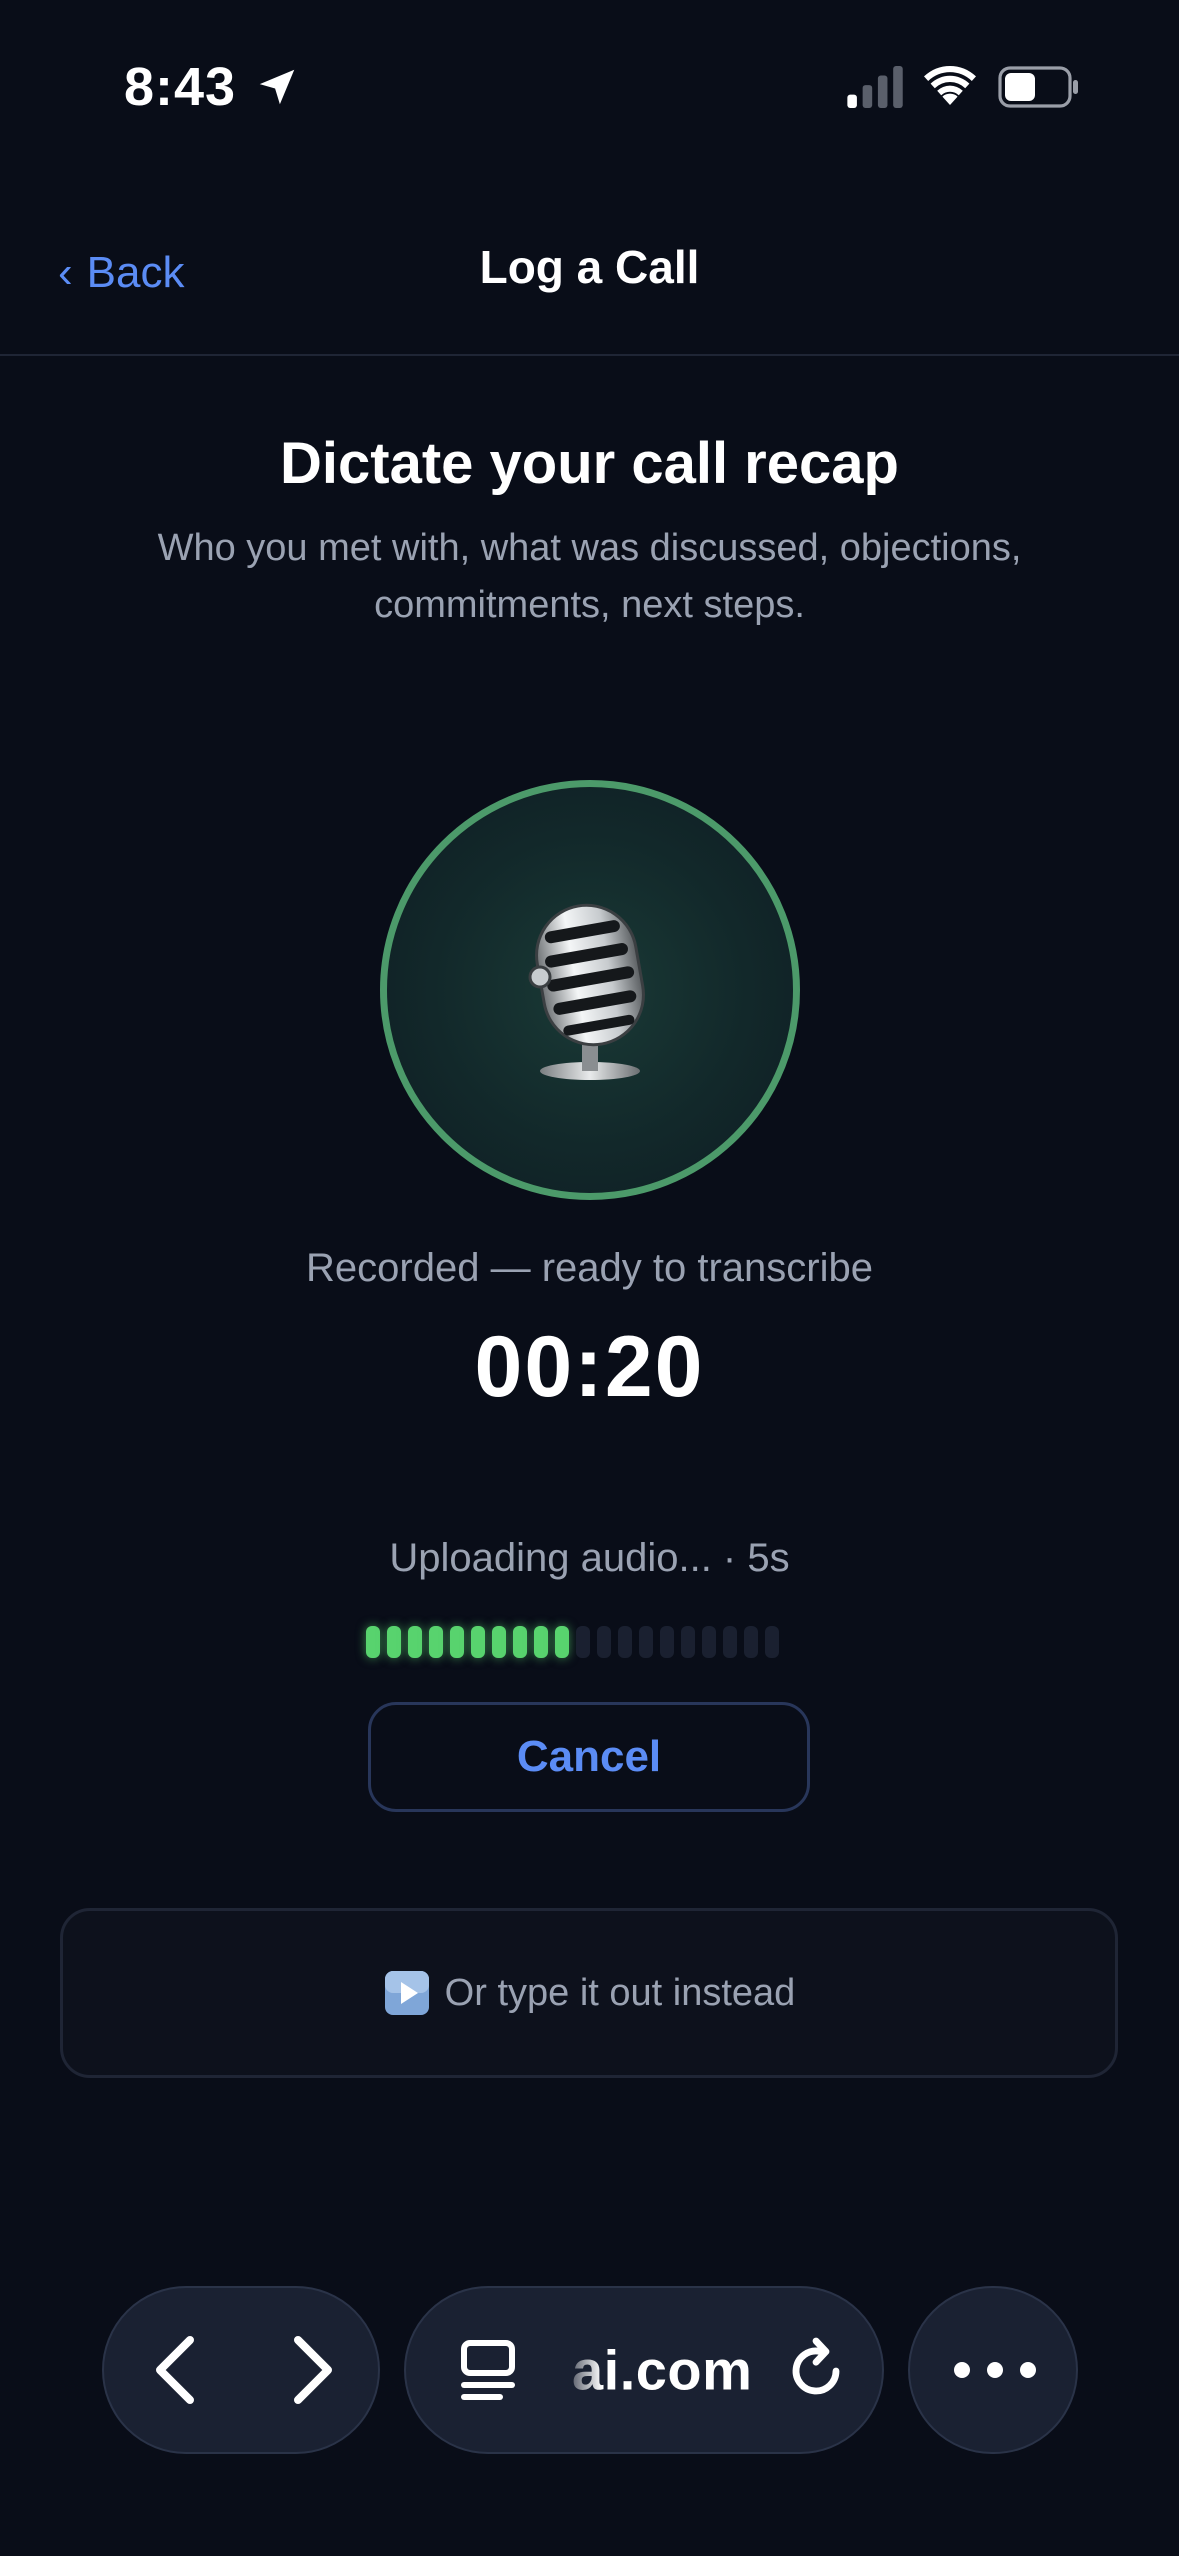 The height and width of the screenshot is (2556, 1179). What do you see at coordinates (589, 1558) in the screenshot?
I see `upload-status: Uploading audio... · 5s` at bounding box center [589, 1558].